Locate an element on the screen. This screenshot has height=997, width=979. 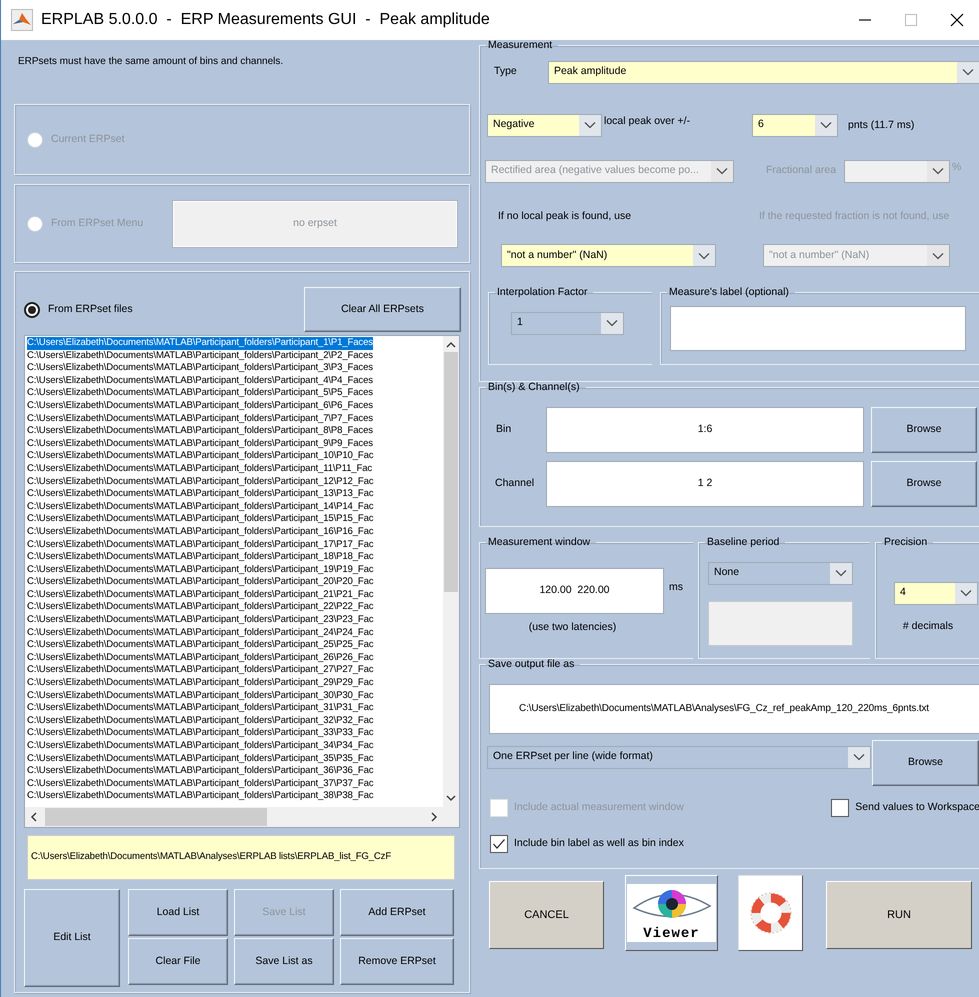
file-list-item: C:\Users\Elizabeth\Documents\MATLAB\Participant_folders\Participant_11\P11_Fac is located at coordinates (199, 469).